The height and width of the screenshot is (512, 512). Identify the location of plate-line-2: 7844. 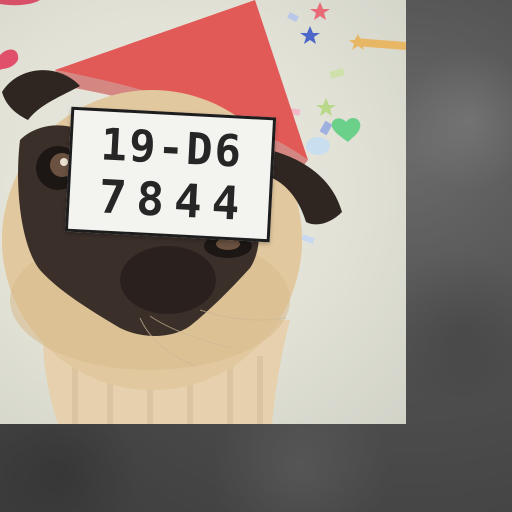
(174, 199).